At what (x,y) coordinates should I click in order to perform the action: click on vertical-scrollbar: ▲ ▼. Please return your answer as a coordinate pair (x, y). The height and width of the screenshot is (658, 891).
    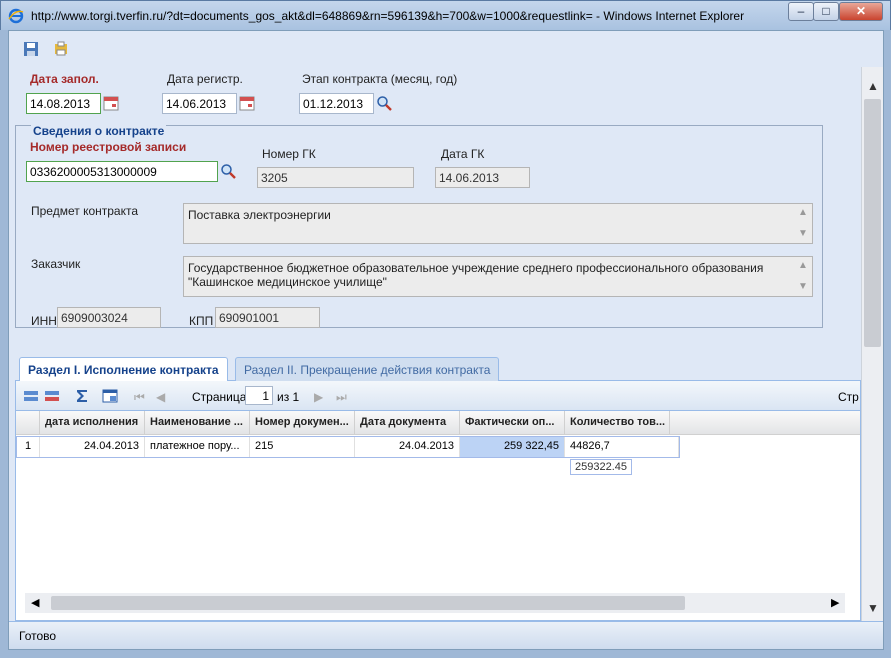
    Looking at the image, I should click on (872, 344).